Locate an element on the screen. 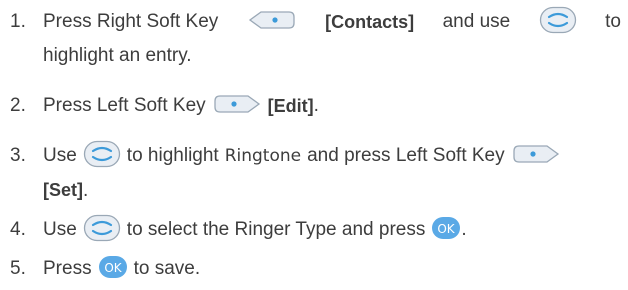 The image size is (628, 290). step-text: Press is located at coordinates (67, 268).